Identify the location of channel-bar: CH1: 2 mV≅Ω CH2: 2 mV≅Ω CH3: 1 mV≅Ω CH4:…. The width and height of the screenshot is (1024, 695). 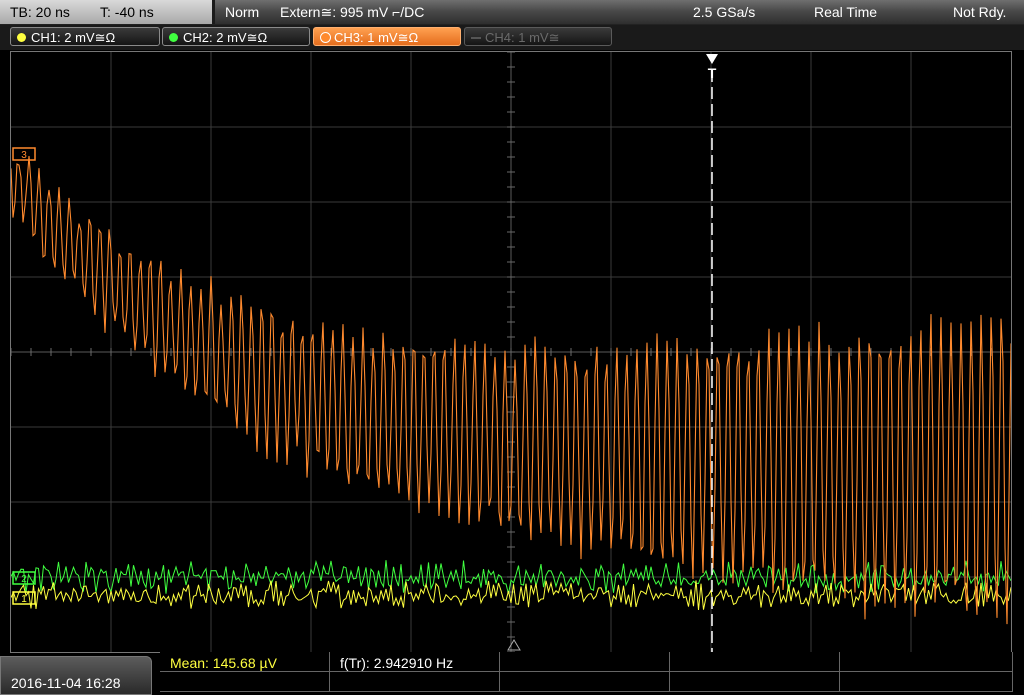
(512, 37).